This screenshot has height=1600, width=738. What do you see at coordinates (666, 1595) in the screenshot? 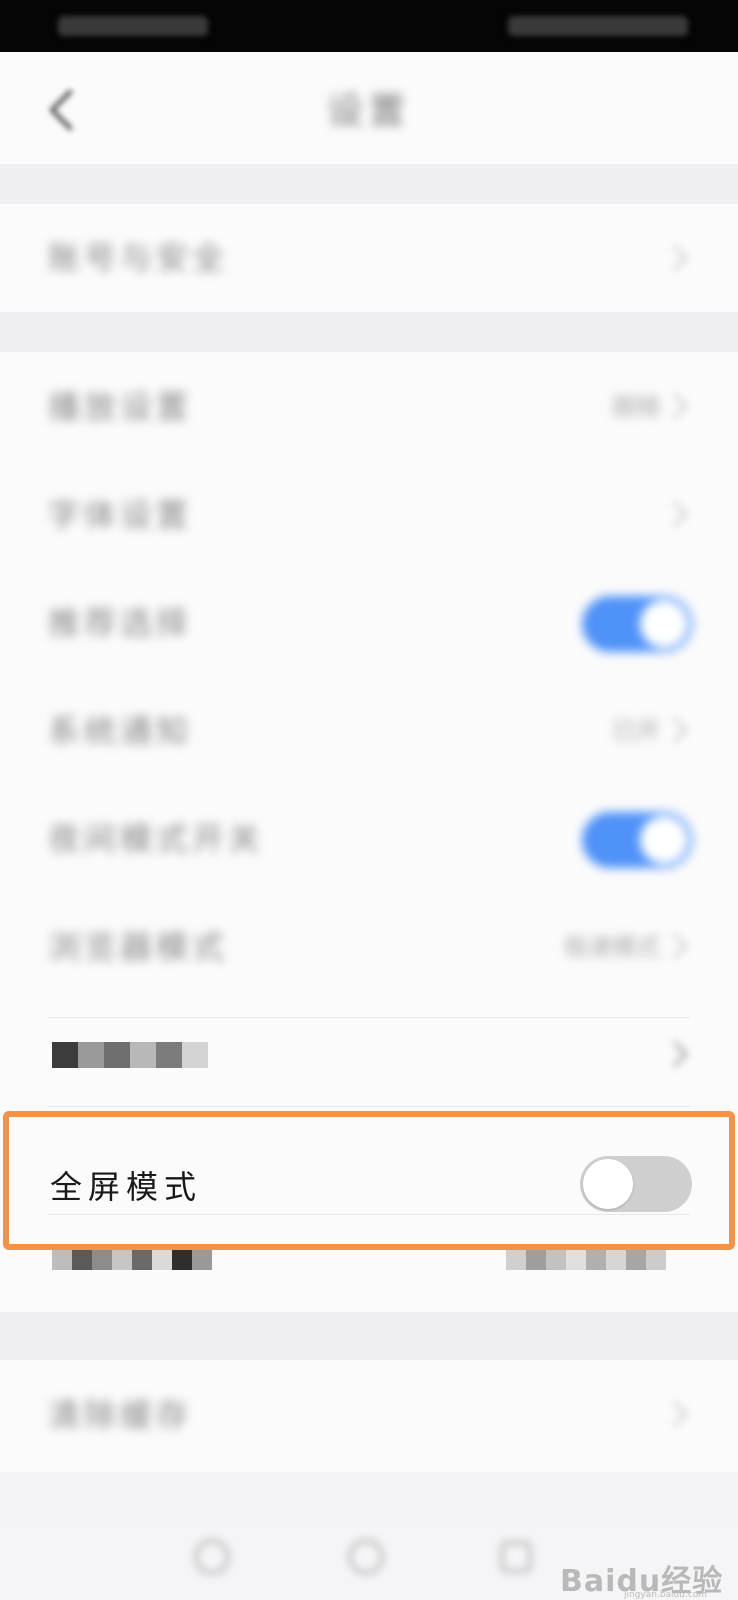
I see `baidu-watermark-url: jingyan.baidu.com` at bounding box center [666, 1595].